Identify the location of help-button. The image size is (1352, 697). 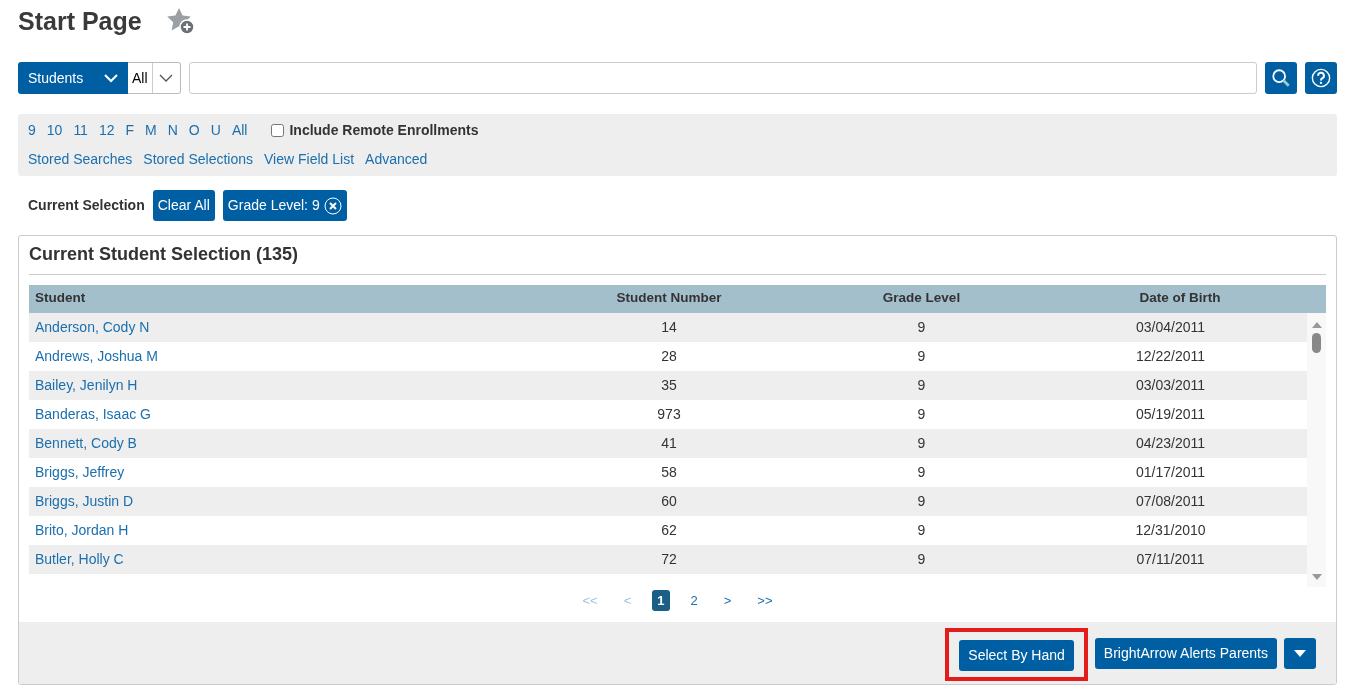
(1321, 78).